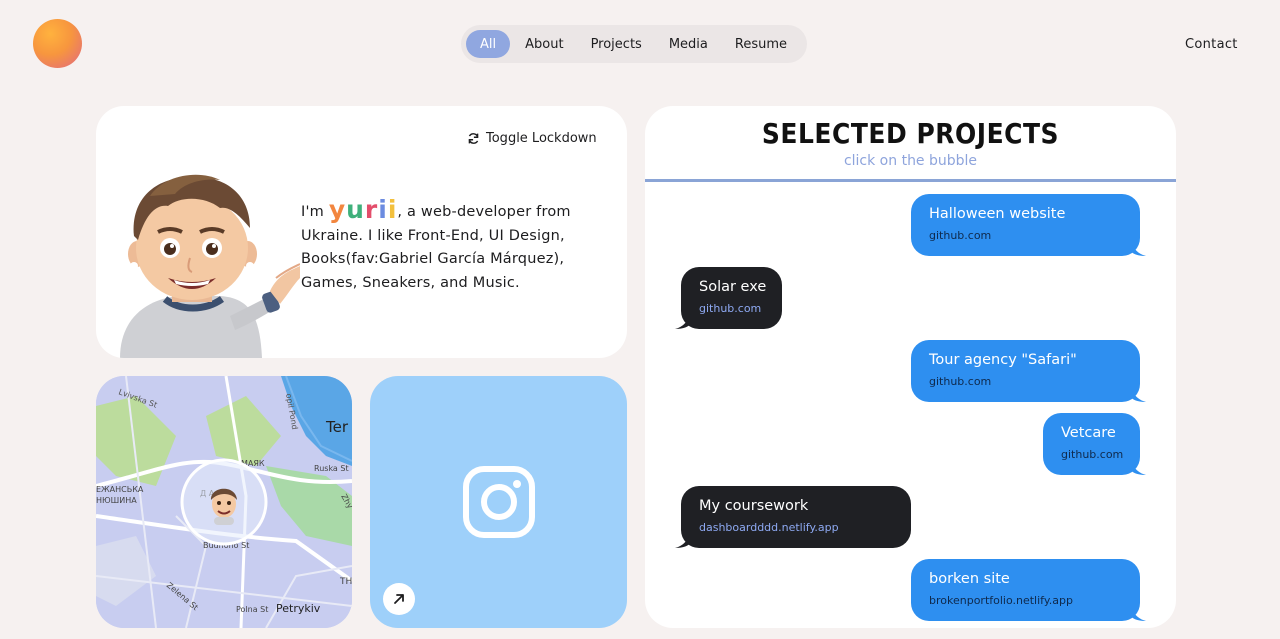  Describe the element at coordinates (728, 298) in the screenshot. I see `project-bubble-solar: Solar exe github.com` at that location.